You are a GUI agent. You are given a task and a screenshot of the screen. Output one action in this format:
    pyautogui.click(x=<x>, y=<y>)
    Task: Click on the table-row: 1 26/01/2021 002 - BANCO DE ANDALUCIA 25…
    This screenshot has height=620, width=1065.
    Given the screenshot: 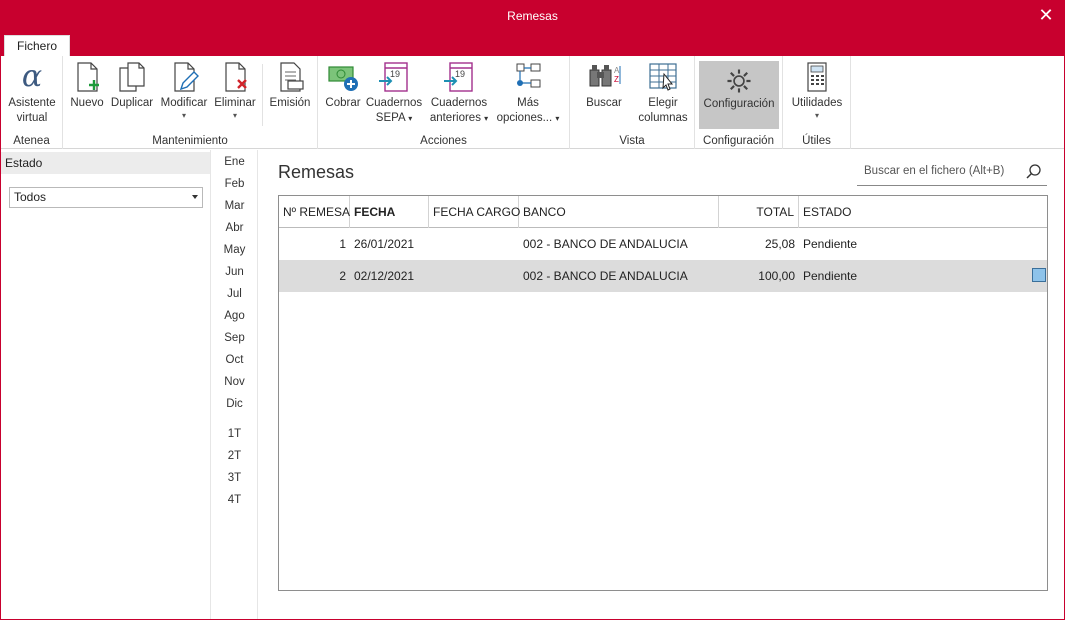 What is the action you would take?
    pyautogui.click(x=663, y=244)
    